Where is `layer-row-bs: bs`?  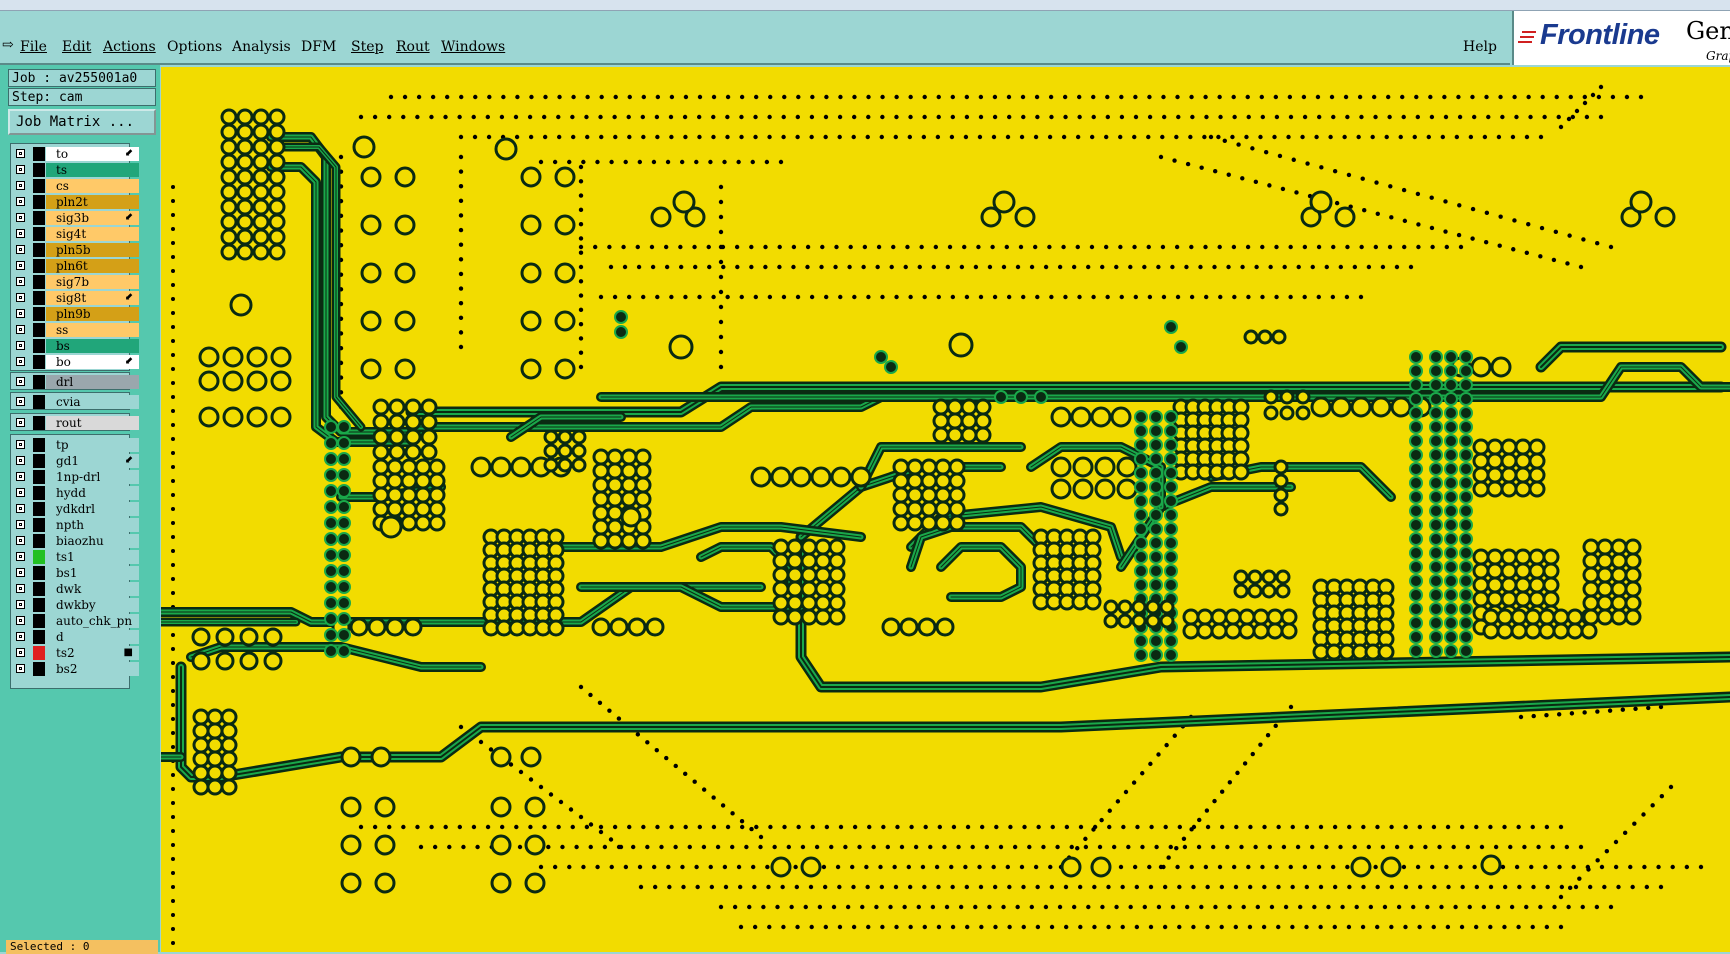
layer-row-bs: bs is located at coordinates (75, 346).